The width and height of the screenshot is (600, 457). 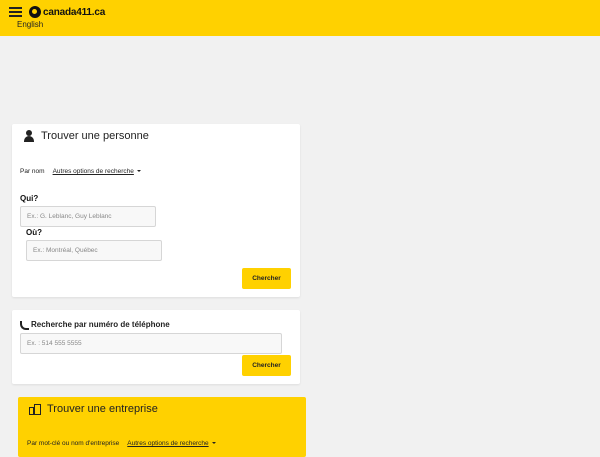 I want to click on site-logo: canada411.ca, so click(x=67, y=12).